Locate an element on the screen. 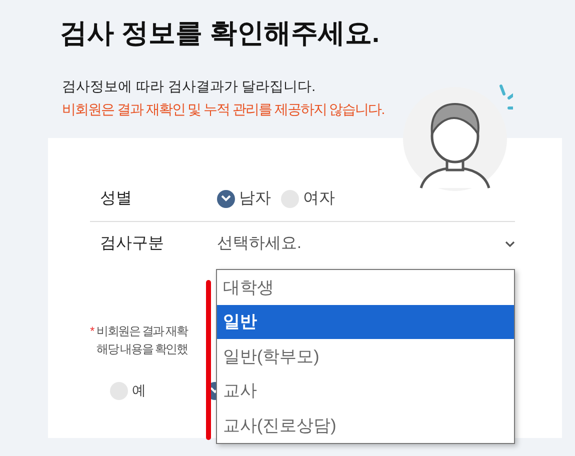 This screenshot has width=575, height=456. dropdown-option: 교사(진로상담) is located at coordinates (365, 425).